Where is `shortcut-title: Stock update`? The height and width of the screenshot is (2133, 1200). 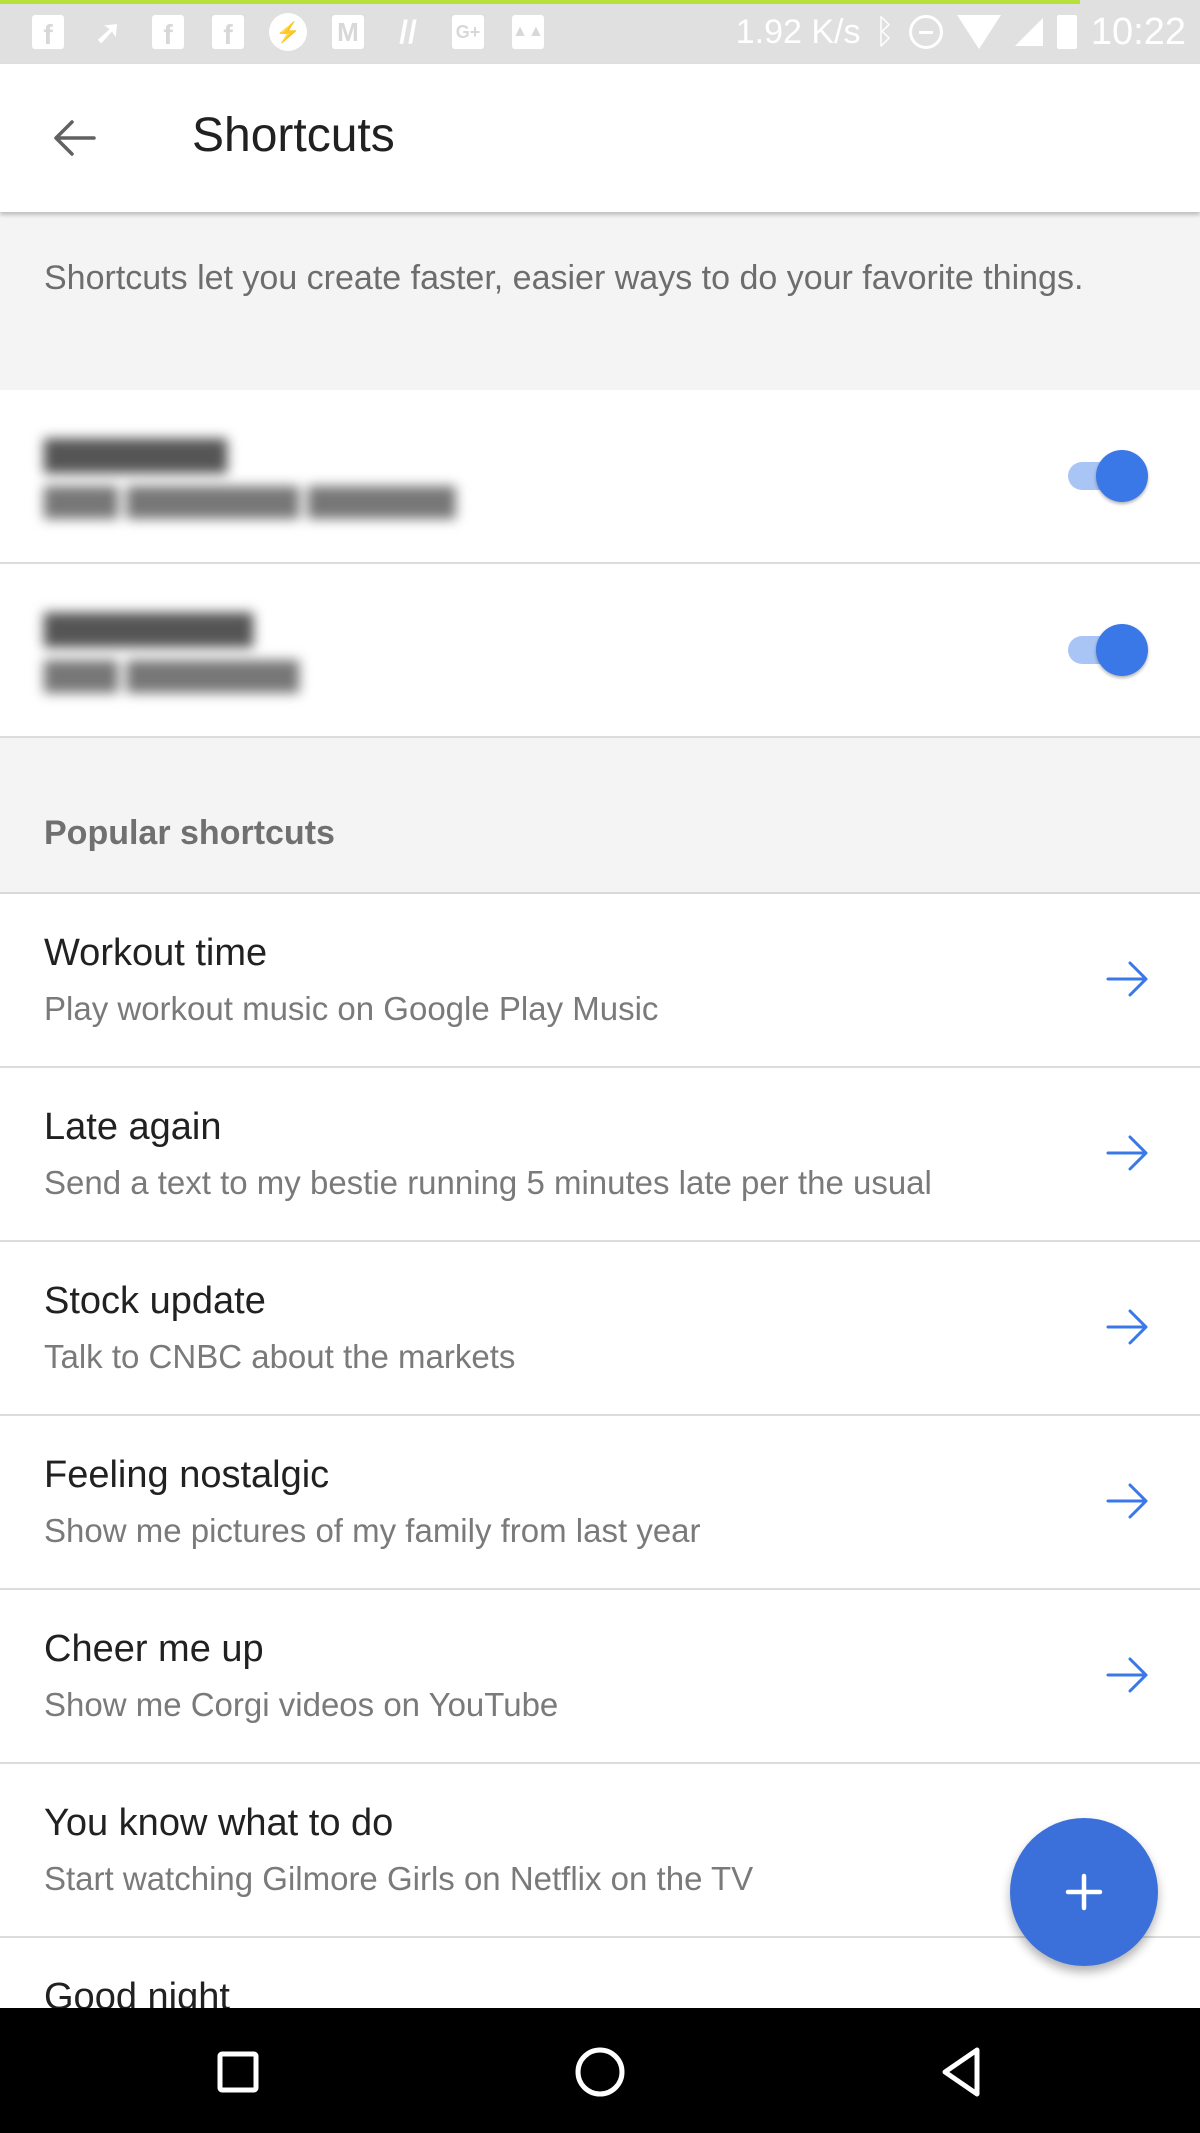
shortcut-title: Stock update is located at coordinates (155, 1301).